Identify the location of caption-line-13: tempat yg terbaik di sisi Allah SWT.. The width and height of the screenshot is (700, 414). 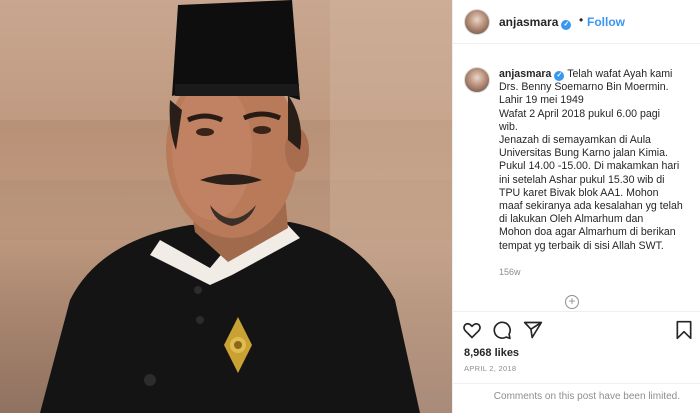
(581, 245).